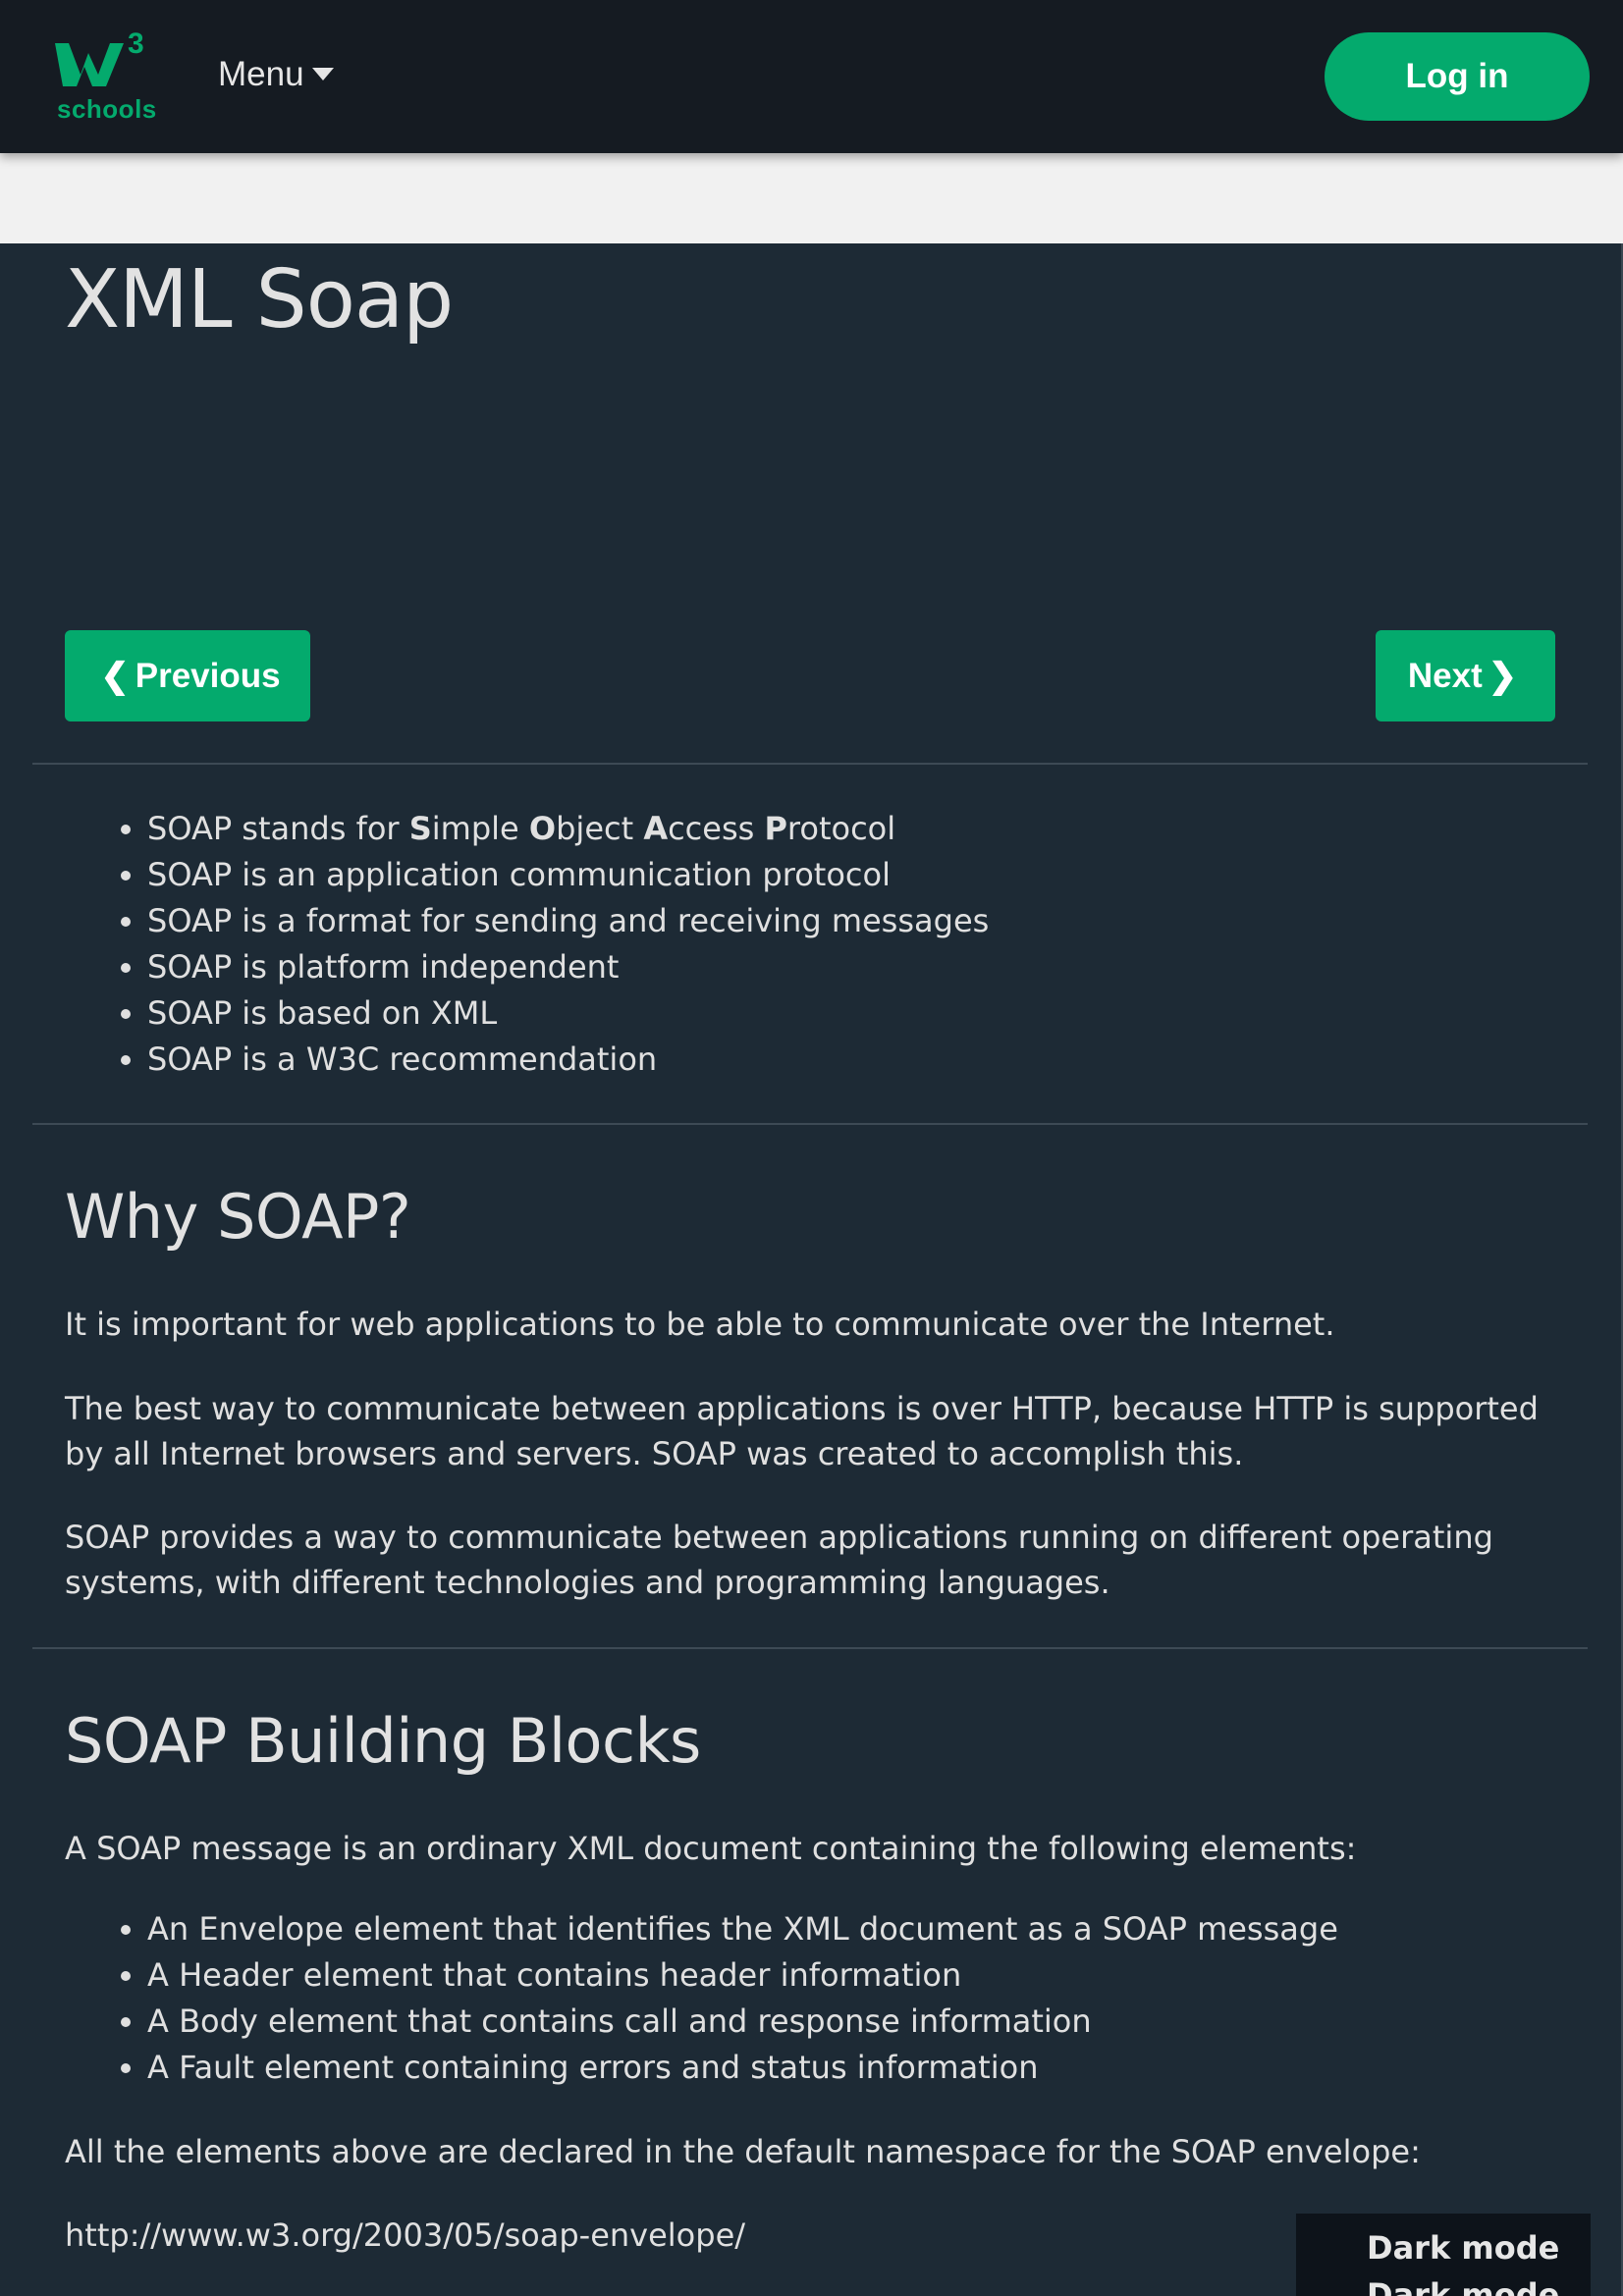 This screenshot has width=1623, height=2296. Describe the element at coordinates (1503, 675) in the screenshot. I see `chevron-right-icon: ❯` at that location.